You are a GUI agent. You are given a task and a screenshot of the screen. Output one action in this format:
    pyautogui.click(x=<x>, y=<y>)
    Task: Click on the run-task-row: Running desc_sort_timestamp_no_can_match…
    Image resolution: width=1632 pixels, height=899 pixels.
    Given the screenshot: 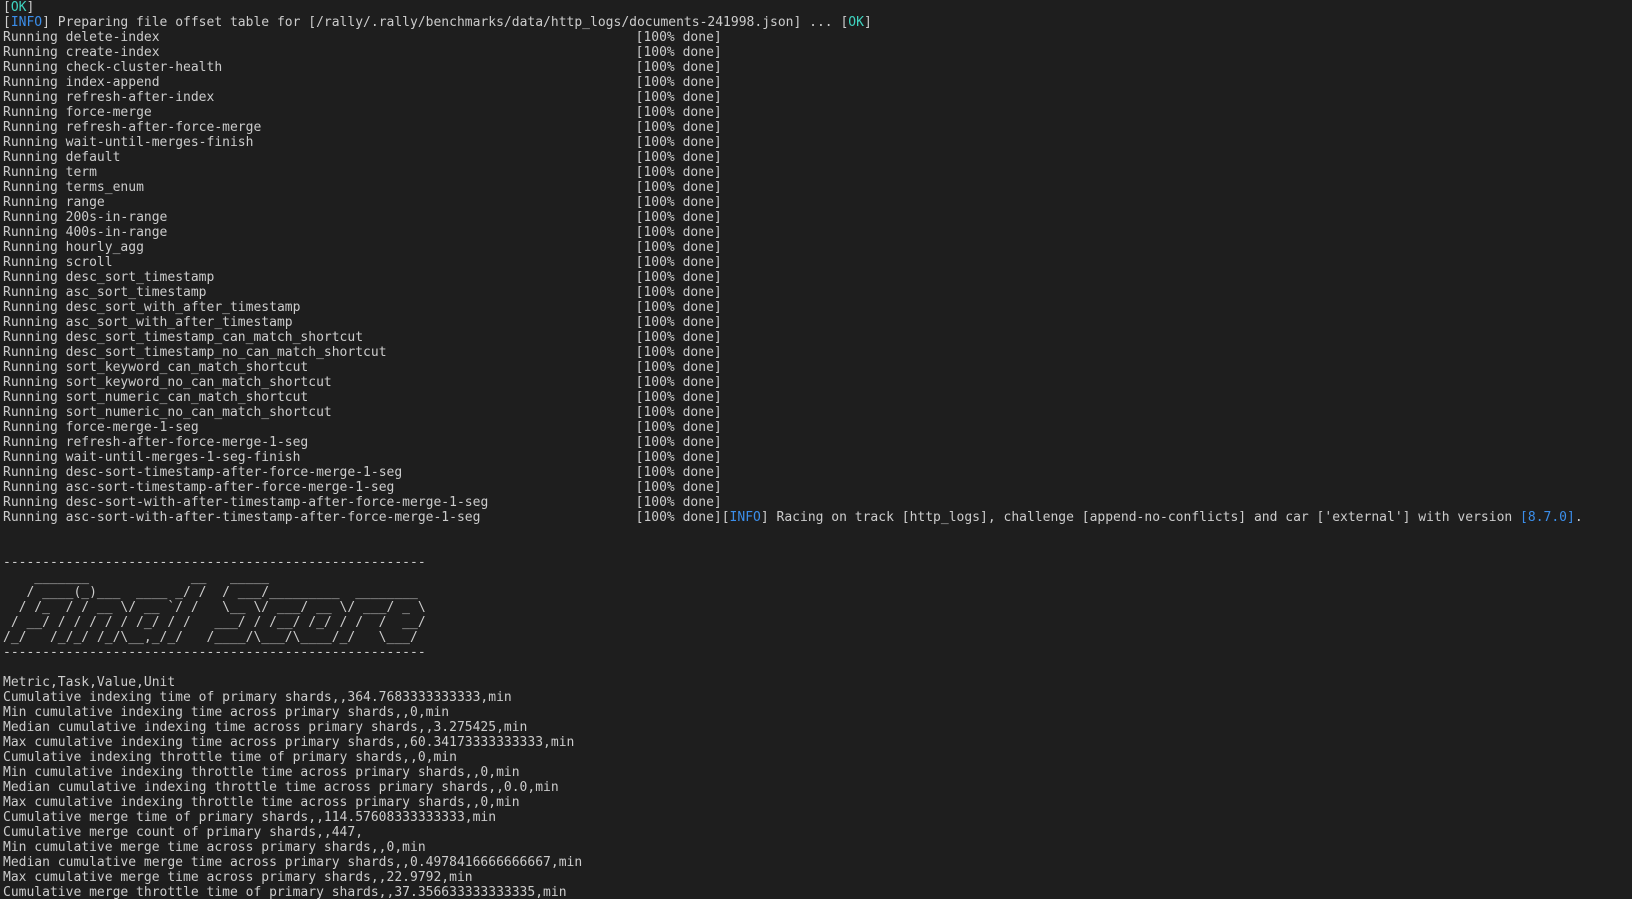 What is the action you would take?
    pyautogui.click(x=816, y=352)
    